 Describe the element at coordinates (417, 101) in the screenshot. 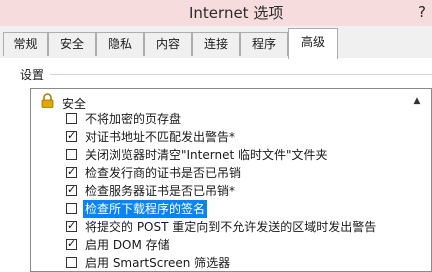

I see `scroll-up-arrow-icon: ▲` at that location.